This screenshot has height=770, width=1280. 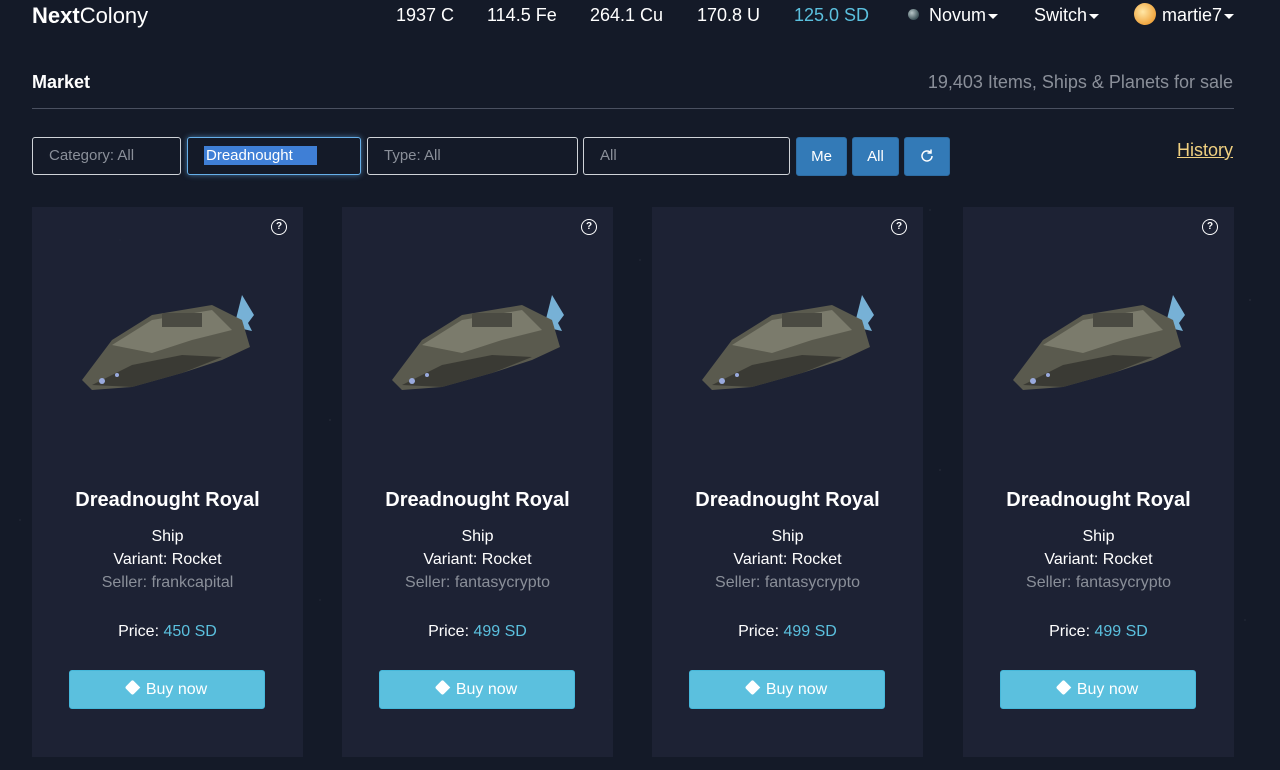 I want to click on user-label: martie7, so click(x=1192, y=15).